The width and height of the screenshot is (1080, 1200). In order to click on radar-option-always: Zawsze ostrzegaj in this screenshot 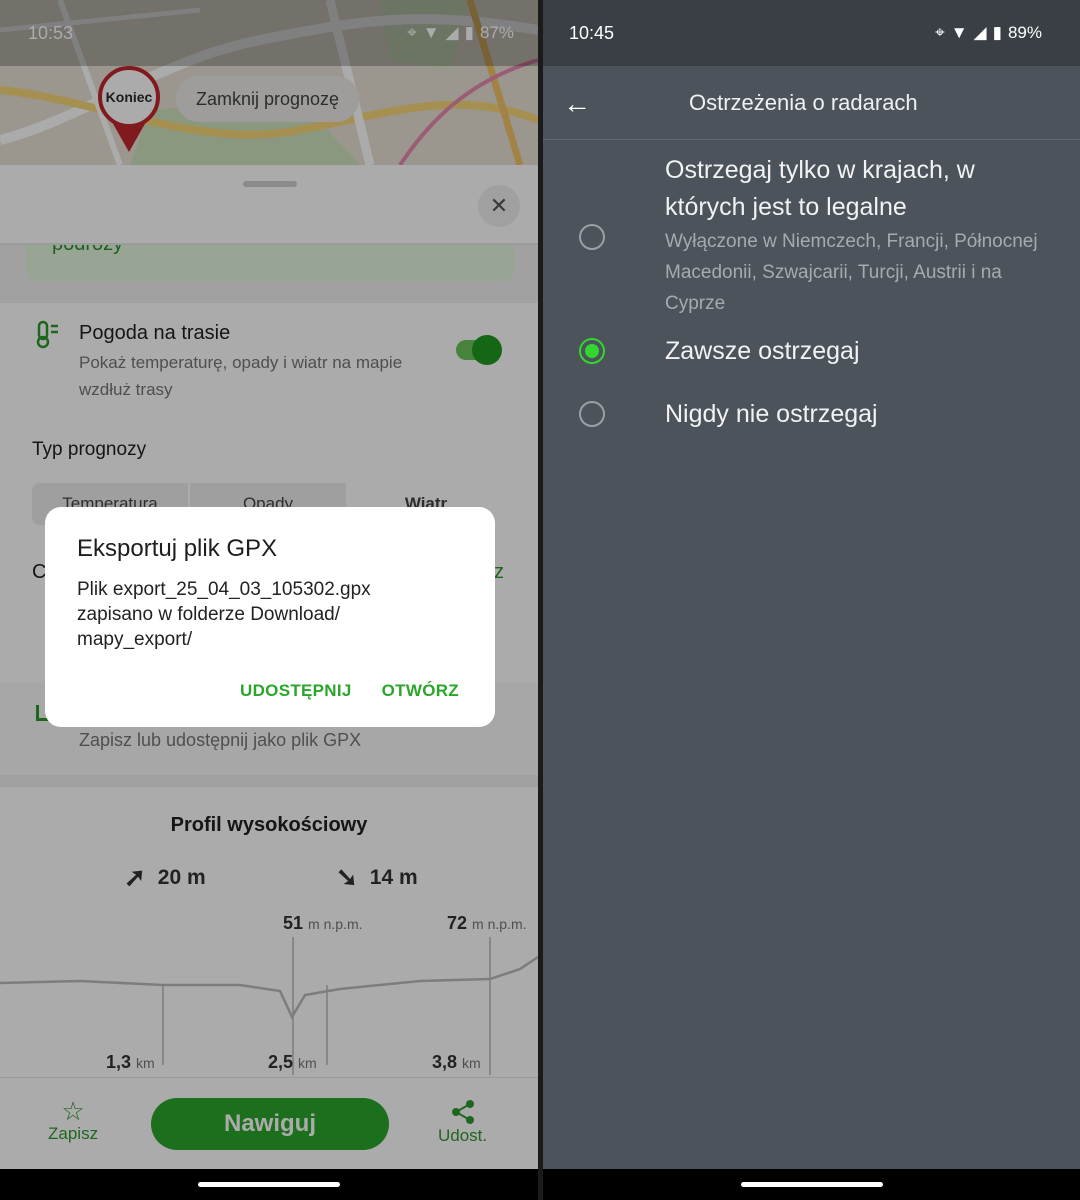, I will do `click(811, 352)`.